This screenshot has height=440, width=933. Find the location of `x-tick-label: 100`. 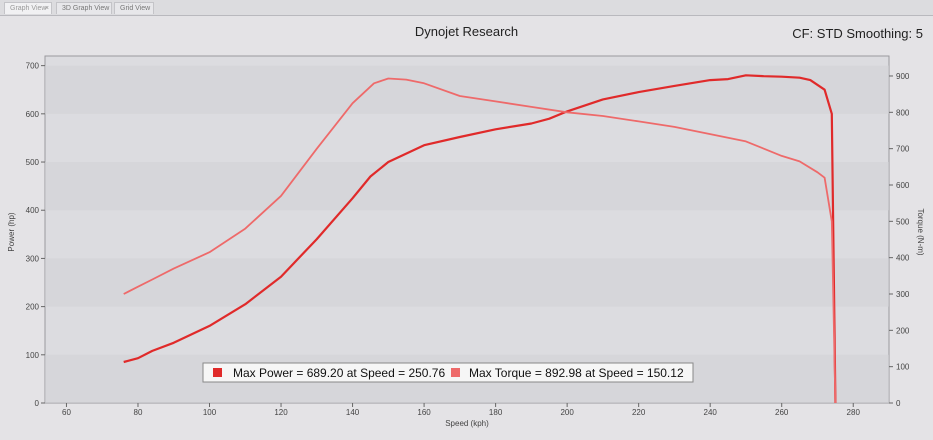

x-tick-label: 100 is located at coordinates (210, 412).